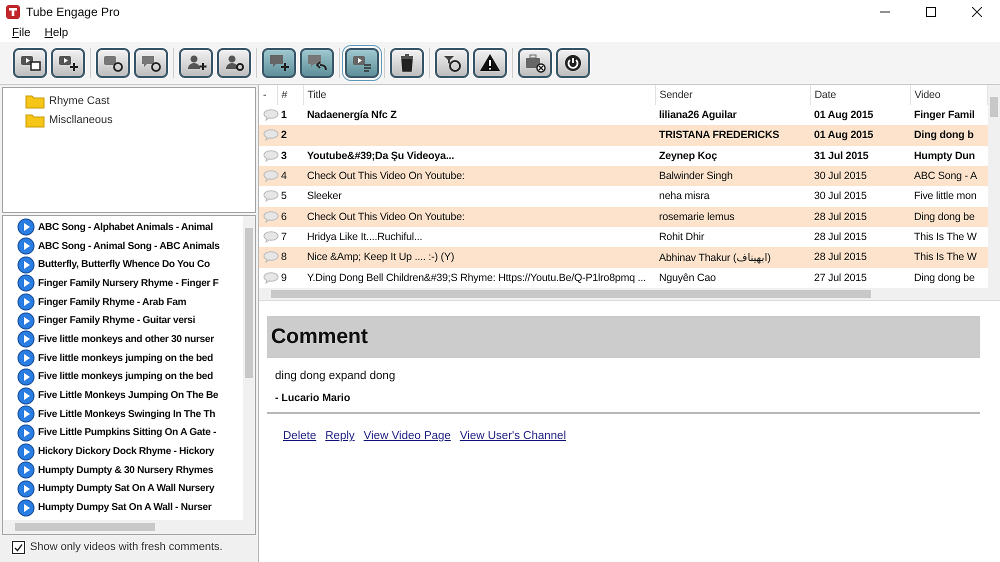  I want to click on menu-item: Help, so click(56, 33).